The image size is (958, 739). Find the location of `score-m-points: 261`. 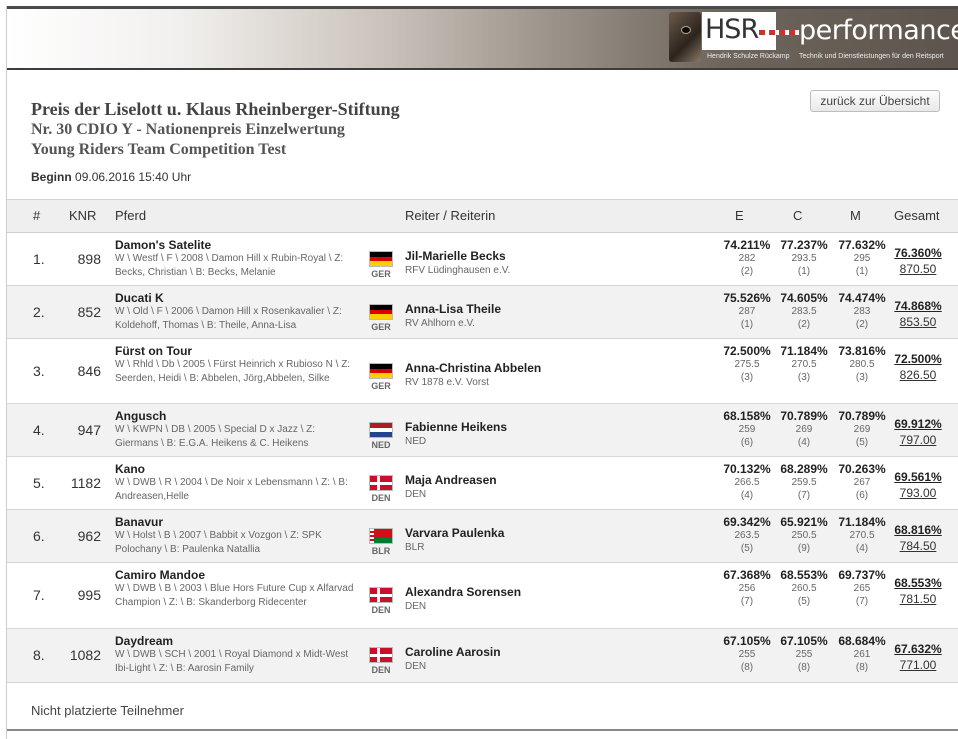

score-m-points: 261 is located at coordinates (862, 654).